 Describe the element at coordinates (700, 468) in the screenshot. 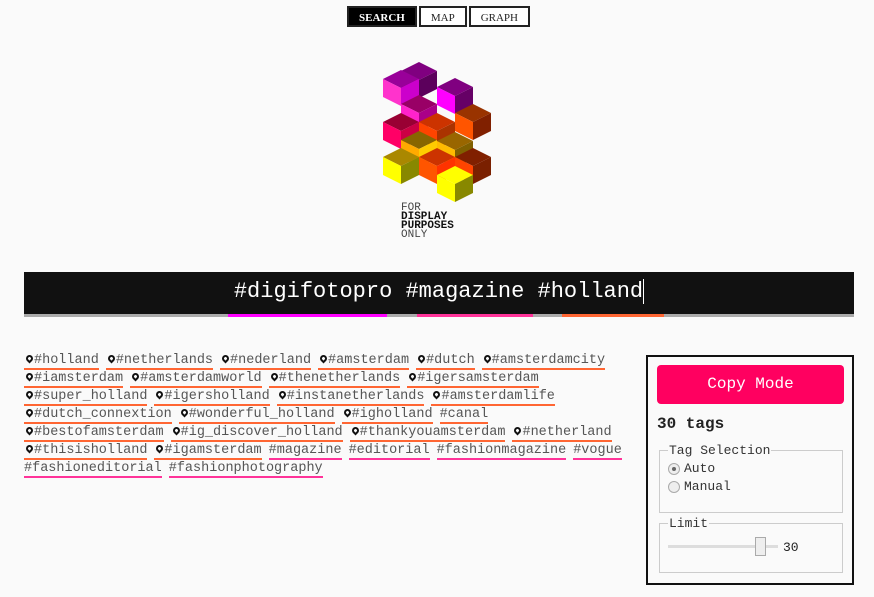

I see `radio-label: Auto` at that location.